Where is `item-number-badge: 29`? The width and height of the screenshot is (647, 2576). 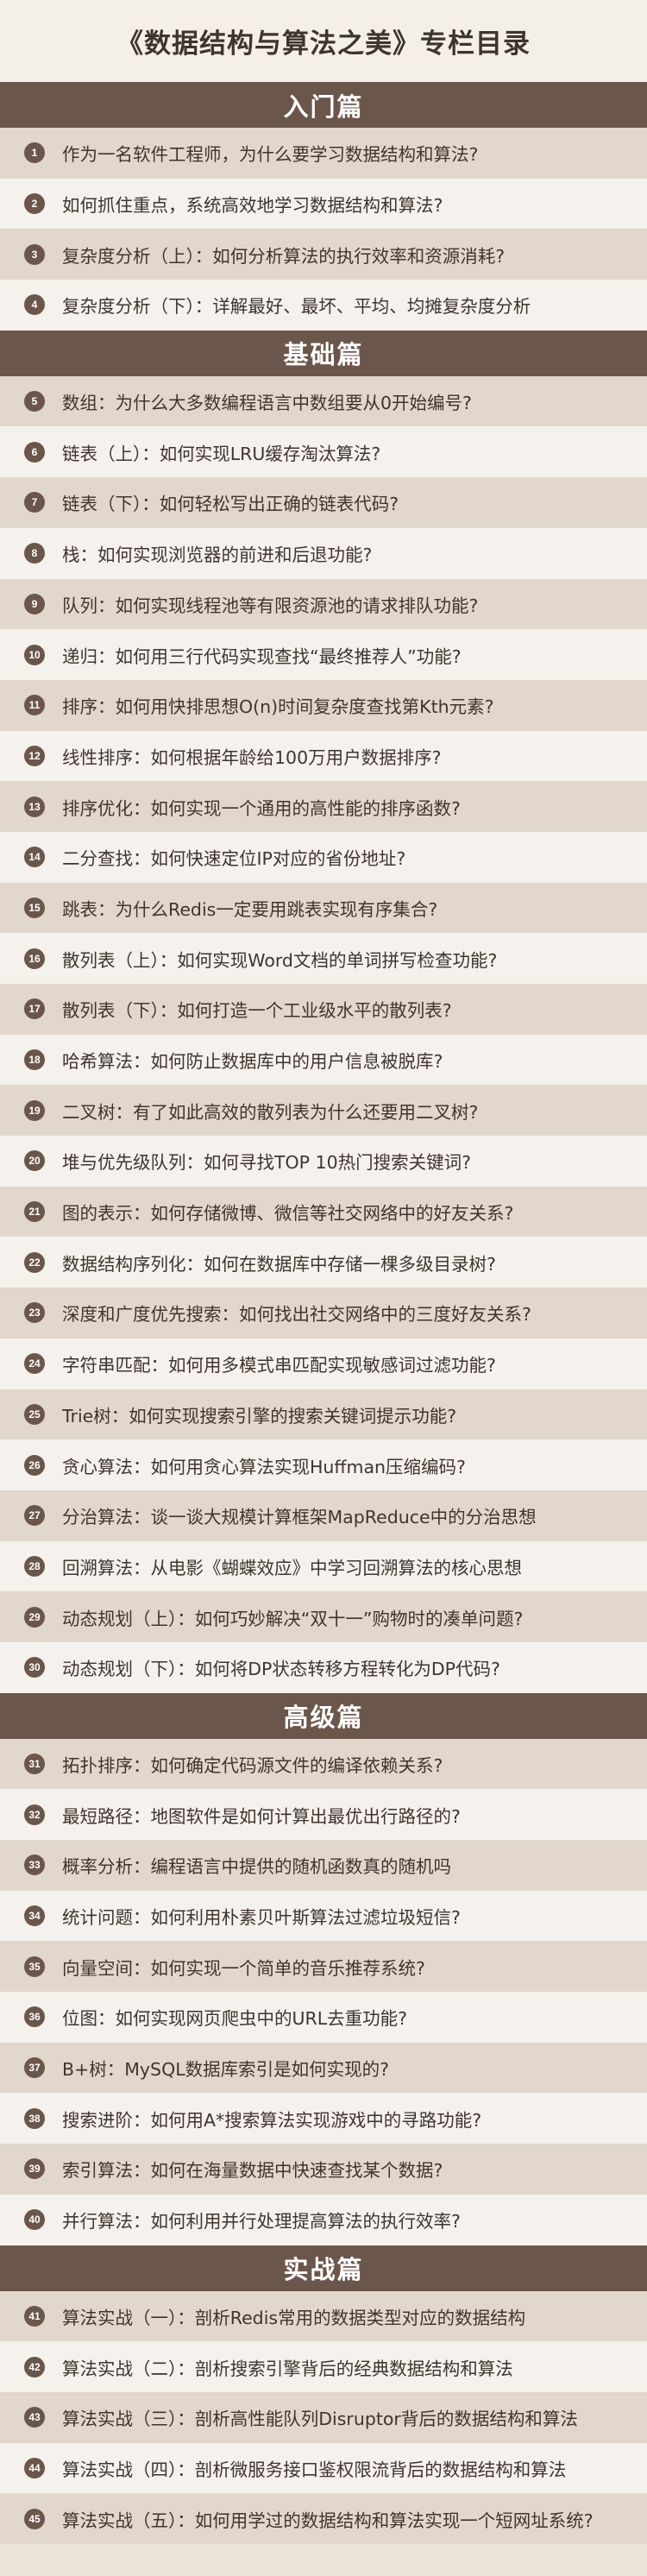
item-number-badge: 29 is located at coordinates (34, 1617).